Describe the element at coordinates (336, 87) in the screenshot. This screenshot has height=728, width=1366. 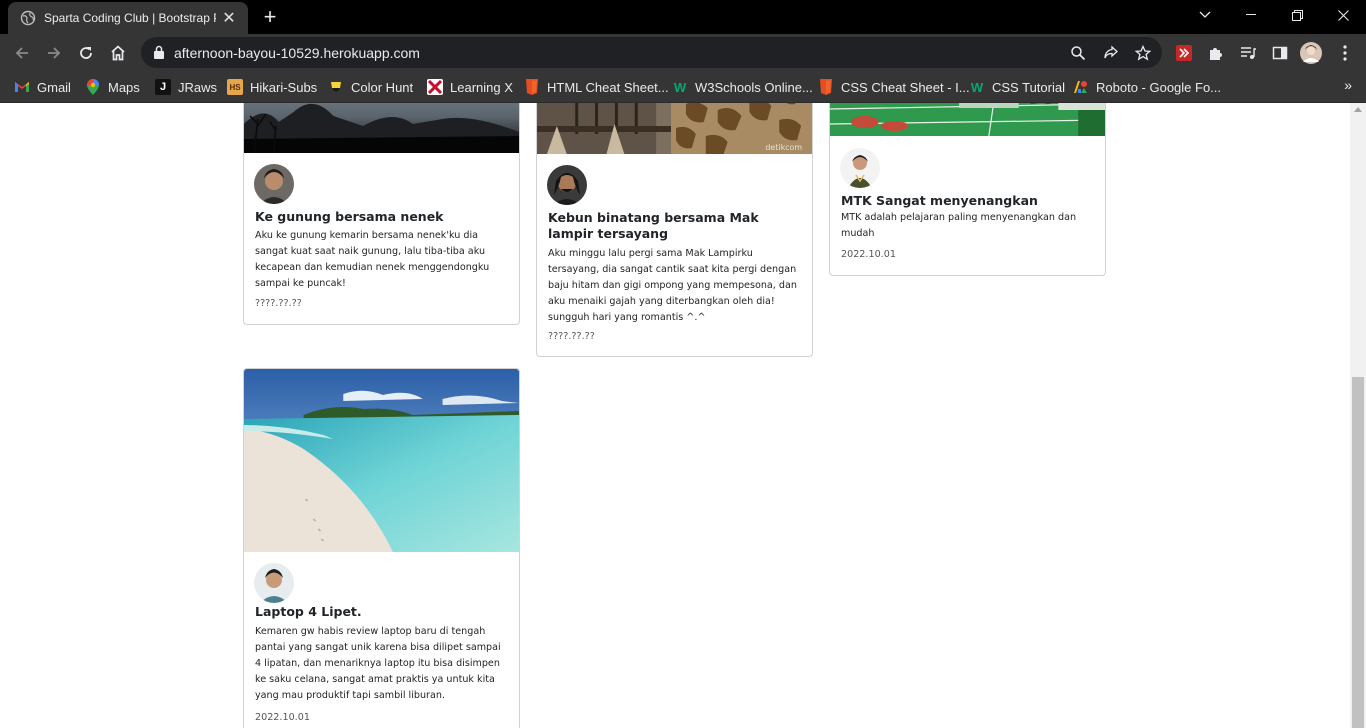
I see `colorhunt-icon` at that location.